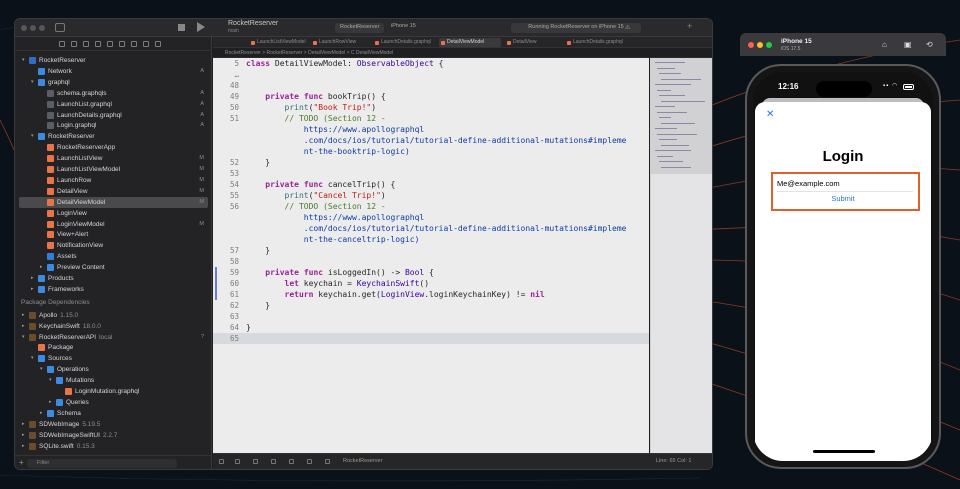  Describe the element at coordinates (226, 195) in the screenshot. I see `line-number: 55` at that location.